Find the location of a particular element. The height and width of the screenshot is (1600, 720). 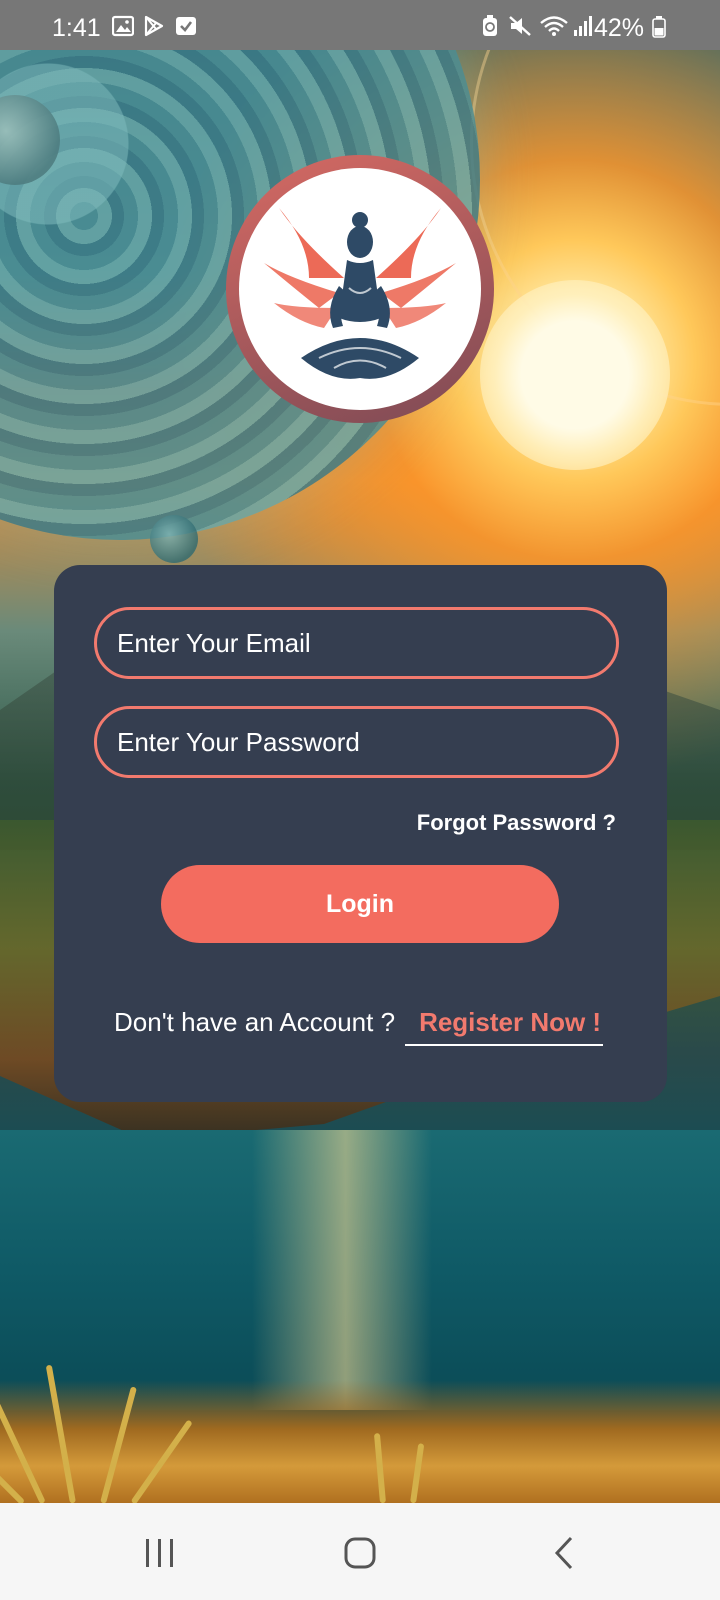

sun is located at coordinates (575, 375).